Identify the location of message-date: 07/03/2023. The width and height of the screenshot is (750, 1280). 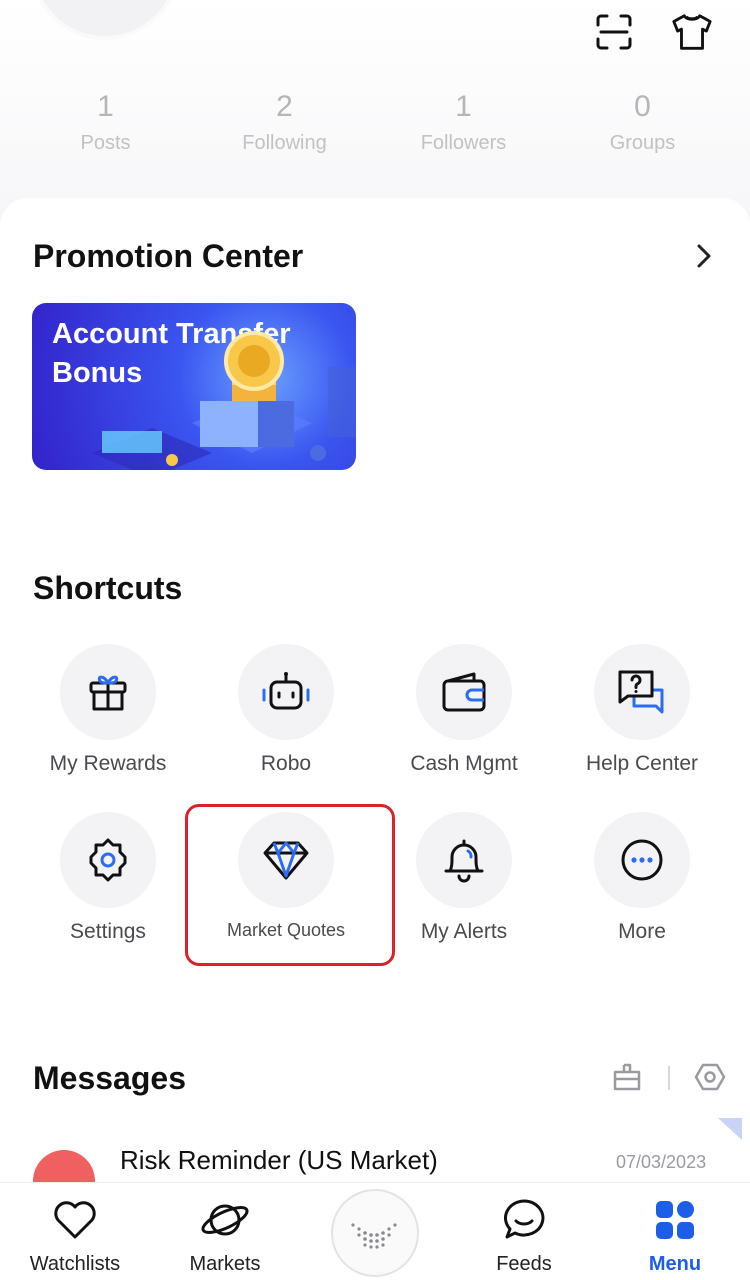
(661, 1162).